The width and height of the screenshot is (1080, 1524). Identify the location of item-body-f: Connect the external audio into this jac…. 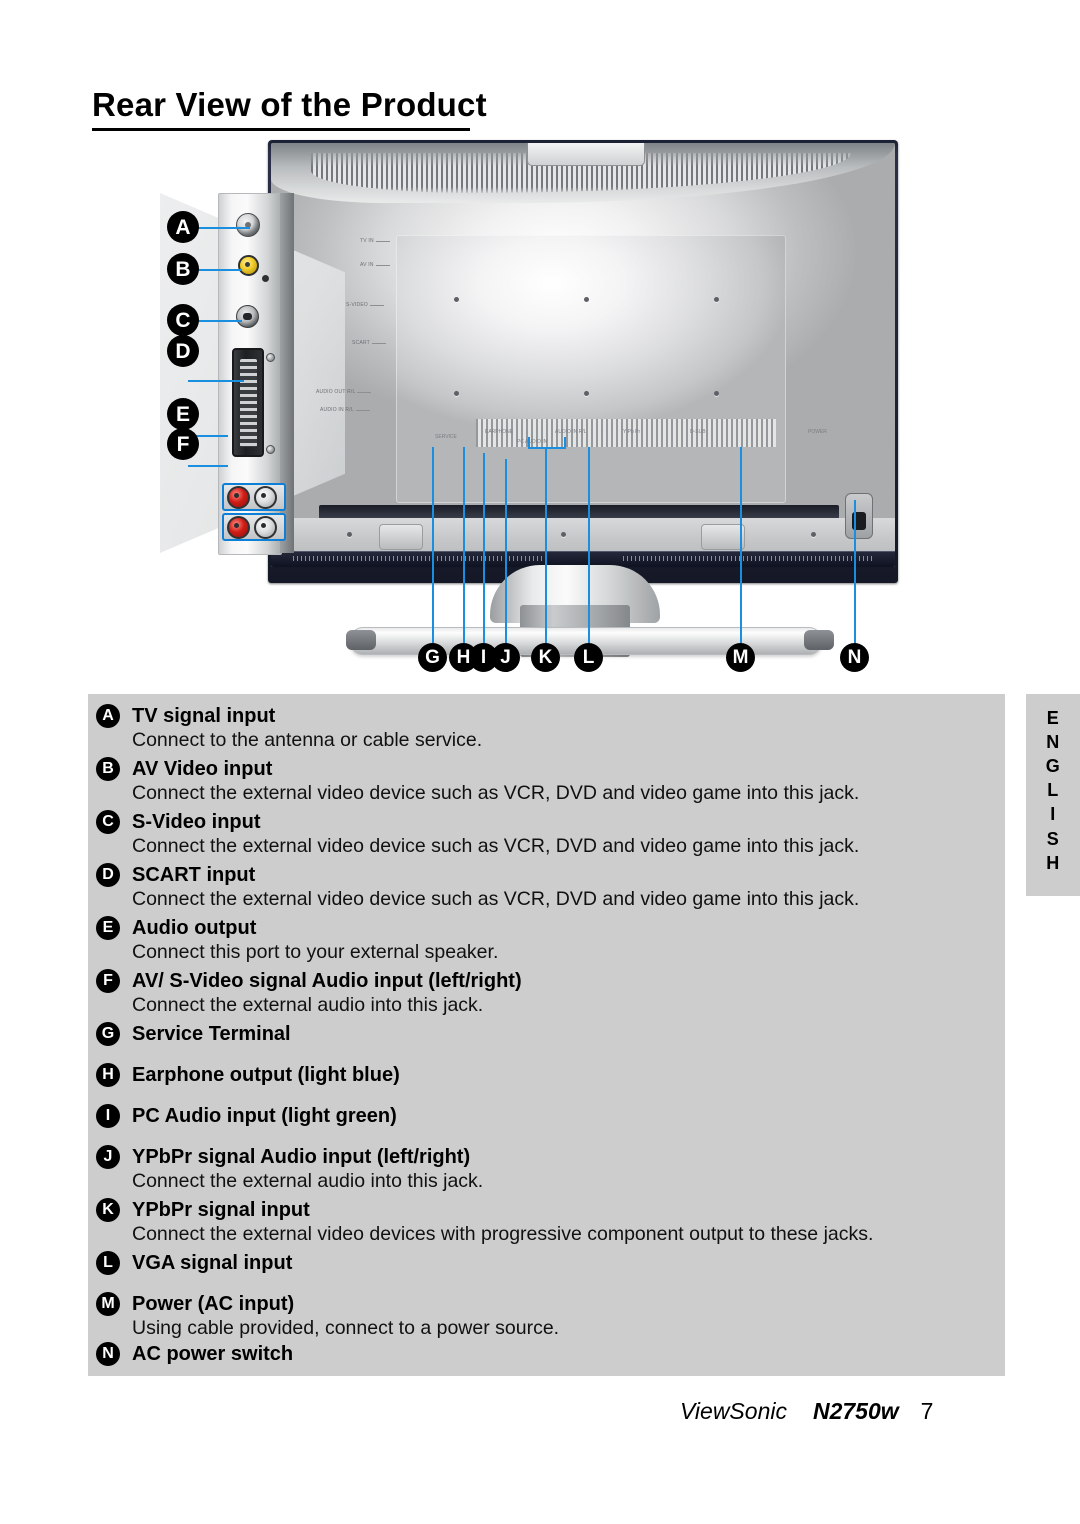
(308, 1005).